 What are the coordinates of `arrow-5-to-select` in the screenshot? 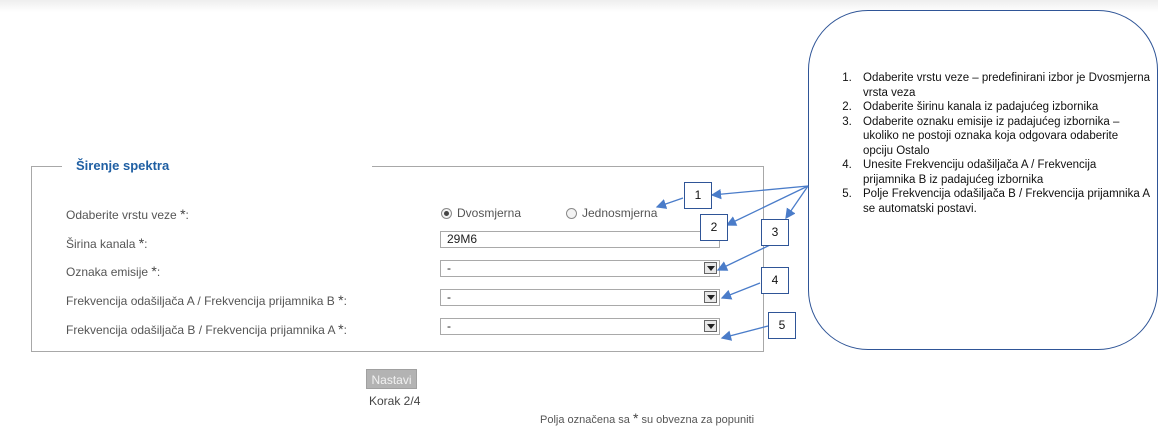 It's located at (744, 333).